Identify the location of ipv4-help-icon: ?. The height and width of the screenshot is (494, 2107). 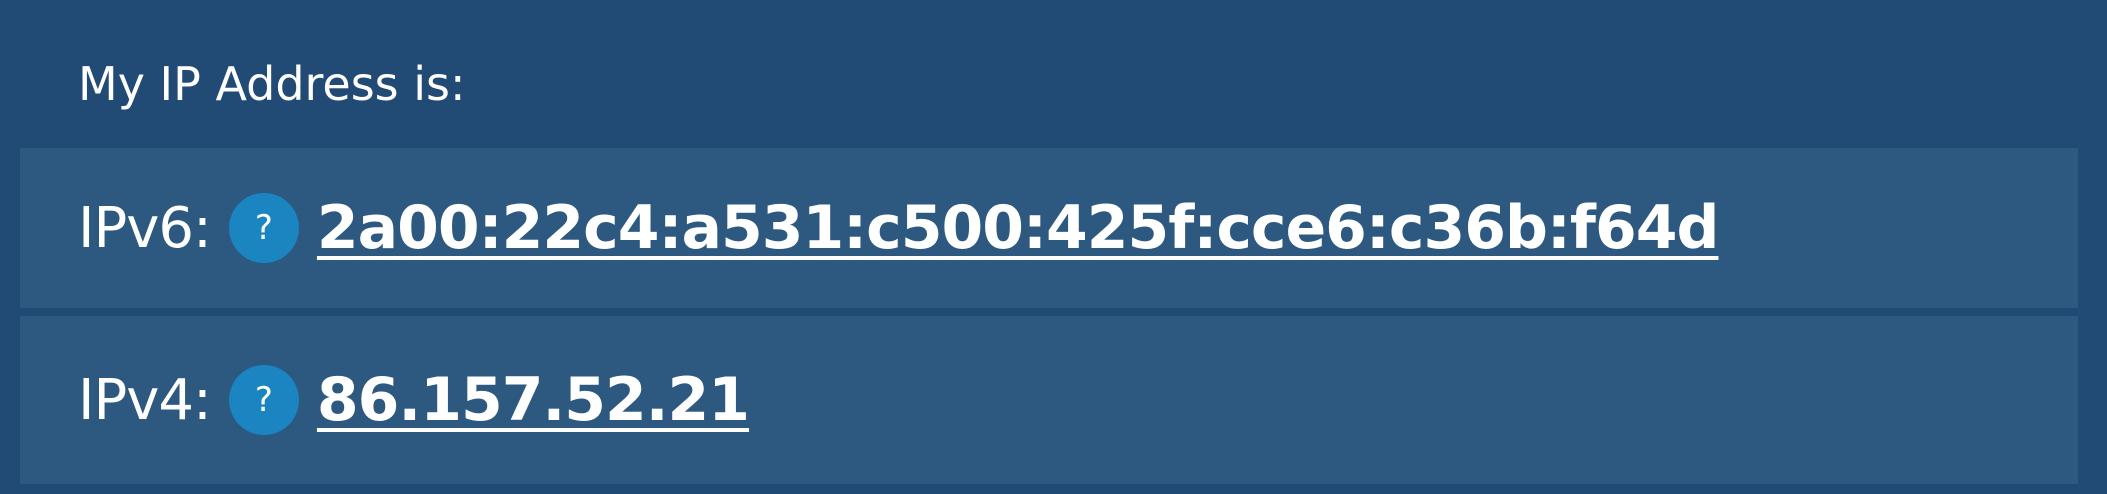
(263, 400).